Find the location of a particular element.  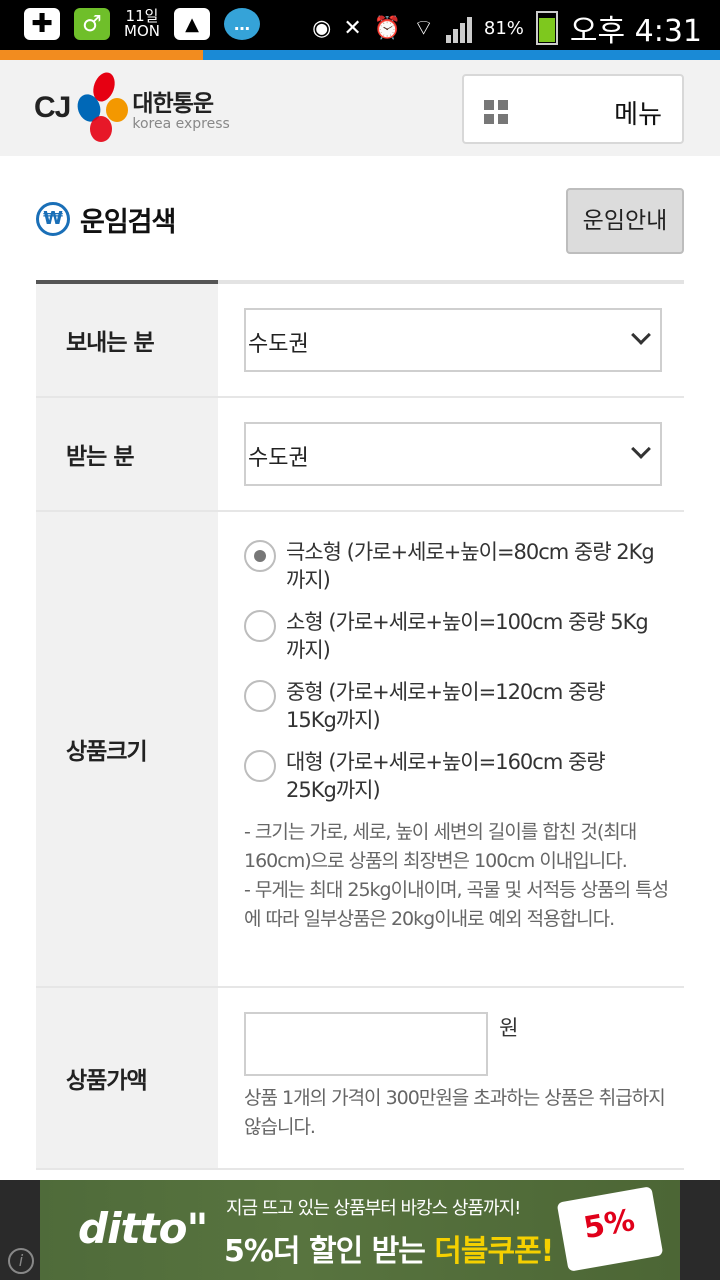

logo-english-text: korea express is located at coordinates (181, 124).